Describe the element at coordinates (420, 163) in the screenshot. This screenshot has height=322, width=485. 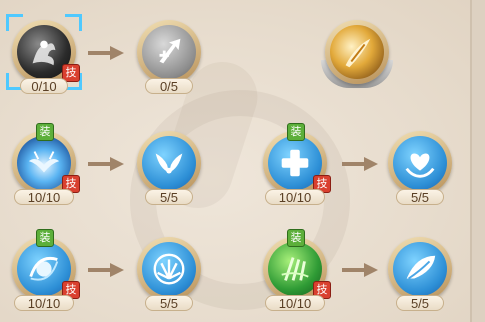
I see `heart-hands-icon` at that location.